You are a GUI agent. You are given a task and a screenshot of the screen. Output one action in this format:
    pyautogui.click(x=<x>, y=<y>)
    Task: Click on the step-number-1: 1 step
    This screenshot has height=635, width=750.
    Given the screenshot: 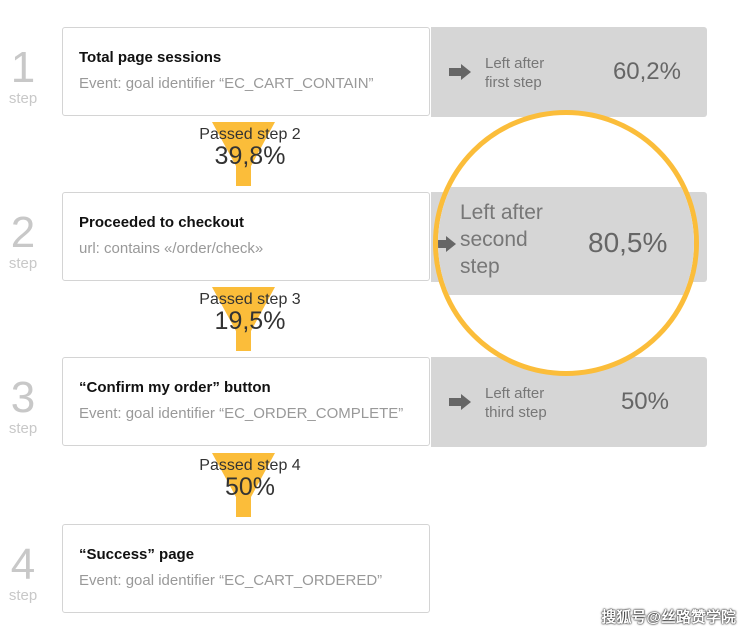 What is the action you would take?
    pyautogui.click(x=23, y=75)
    